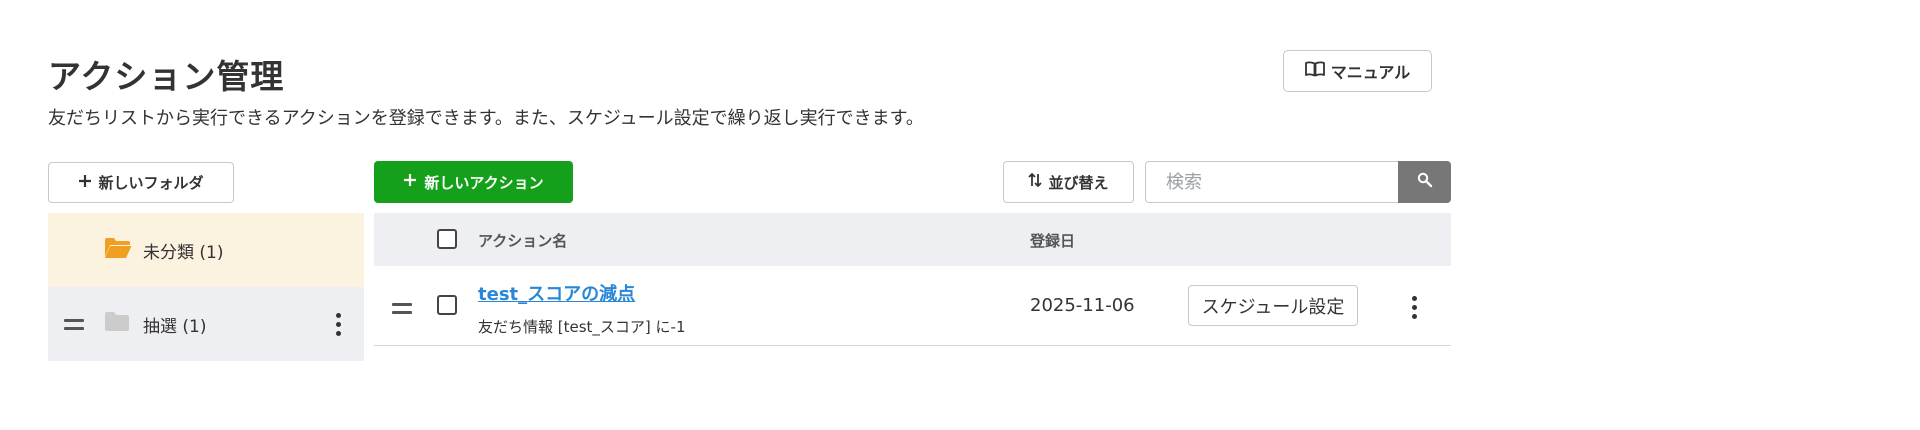 The image size is (1920, 430). I want to click on new-folder-button: 新しいフォルダ, so click(141, 182).